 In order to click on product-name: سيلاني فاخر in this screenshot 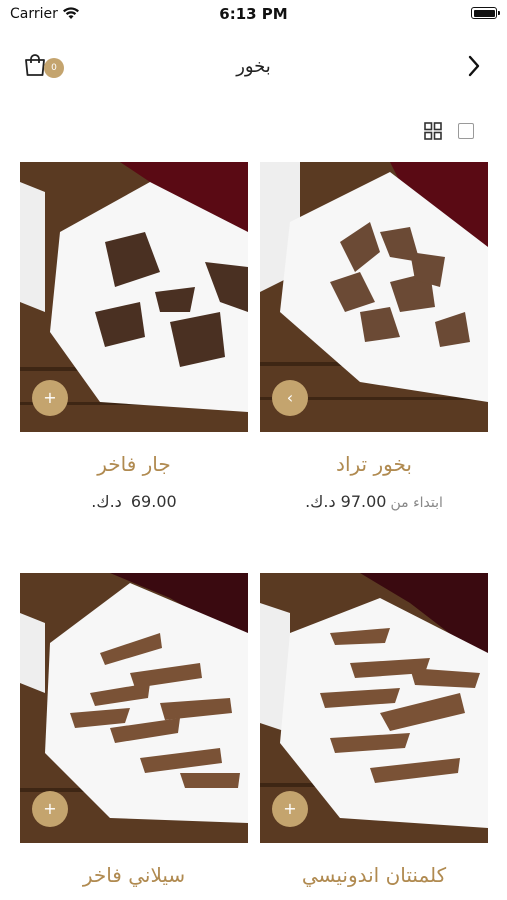, I will do `click(134, 875)`.